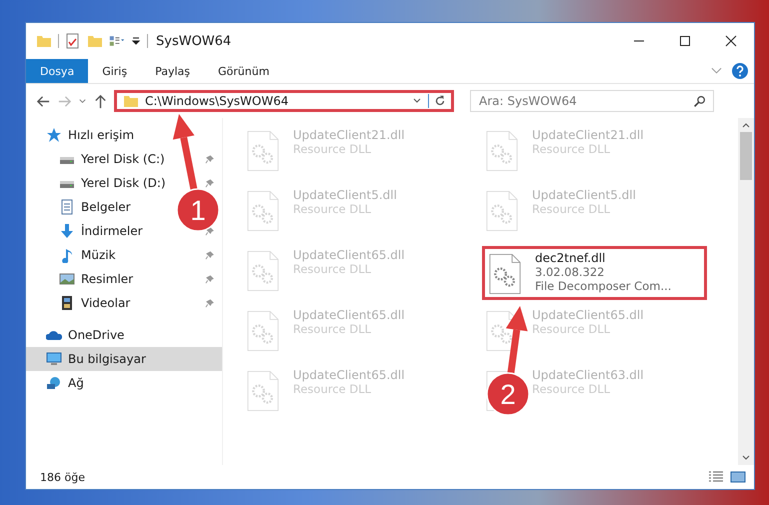 Image resolution: width=769 pixels, height=505 pixels. What do you see at coordinates (57, 71) in the screenshot?
I see `ribbon-tab: Dosya` at bounding box center [57, 71].